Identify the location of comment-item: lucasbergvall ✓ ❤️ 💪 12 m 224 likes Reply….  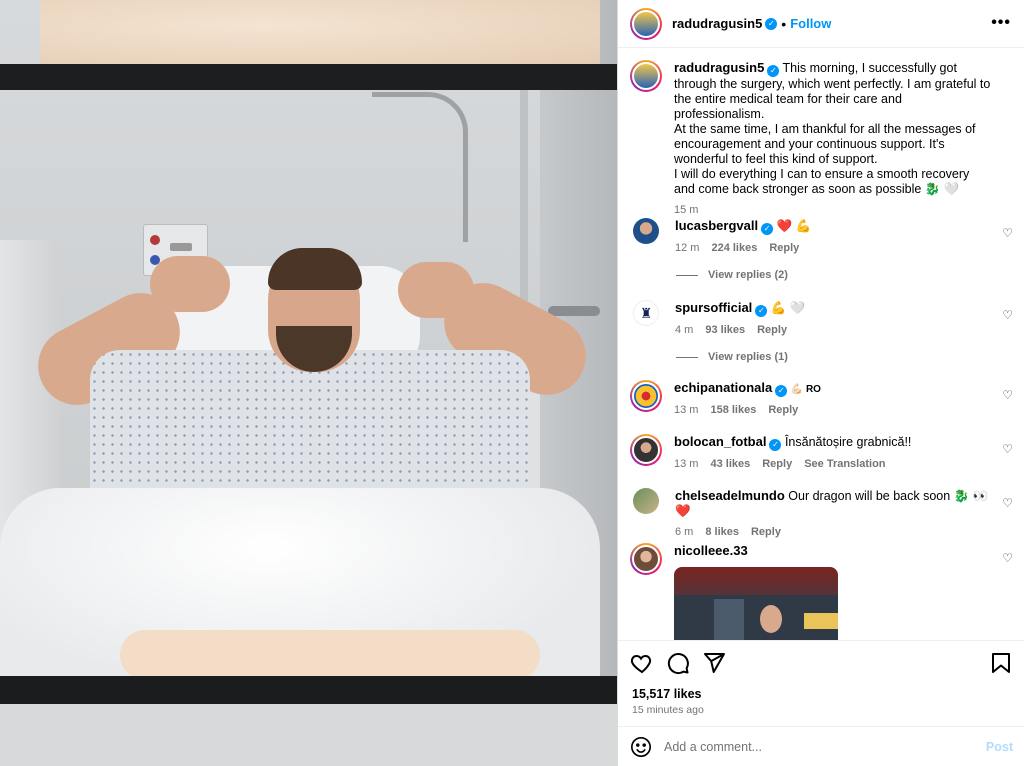
(821, 236).